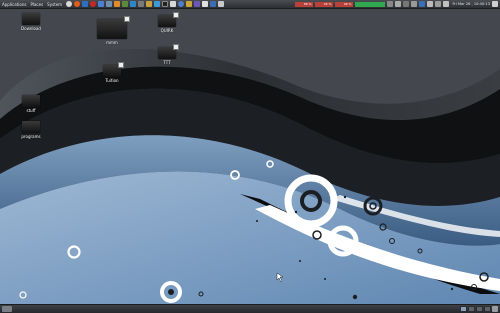  What do you see at coordinates (171, 292) in the screenshot?
I see `wallpaper-ring` at bounding box center [171, 292].